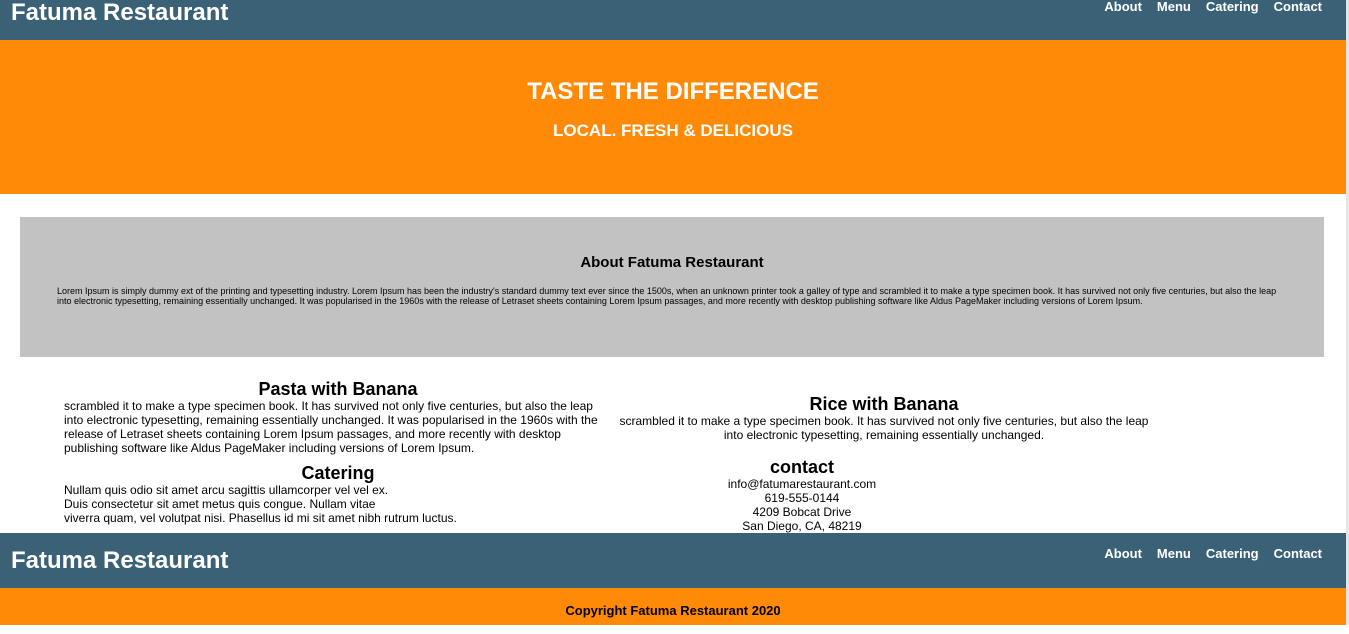 The width and height of the screenshot is (1349, 634). Describe the element at coordinates (1232, 553) in the screenshot. I see `footer-link-catering: Catering` at that location.